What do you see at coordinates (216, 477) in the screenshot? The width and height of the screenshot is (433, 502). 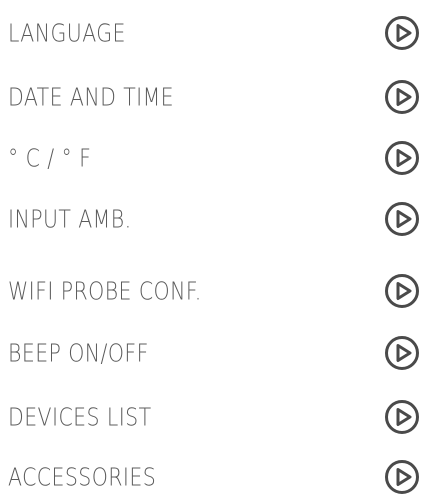 I see `menu-item-accessories: ACCESSORIES` at bounding box center [216, 477].